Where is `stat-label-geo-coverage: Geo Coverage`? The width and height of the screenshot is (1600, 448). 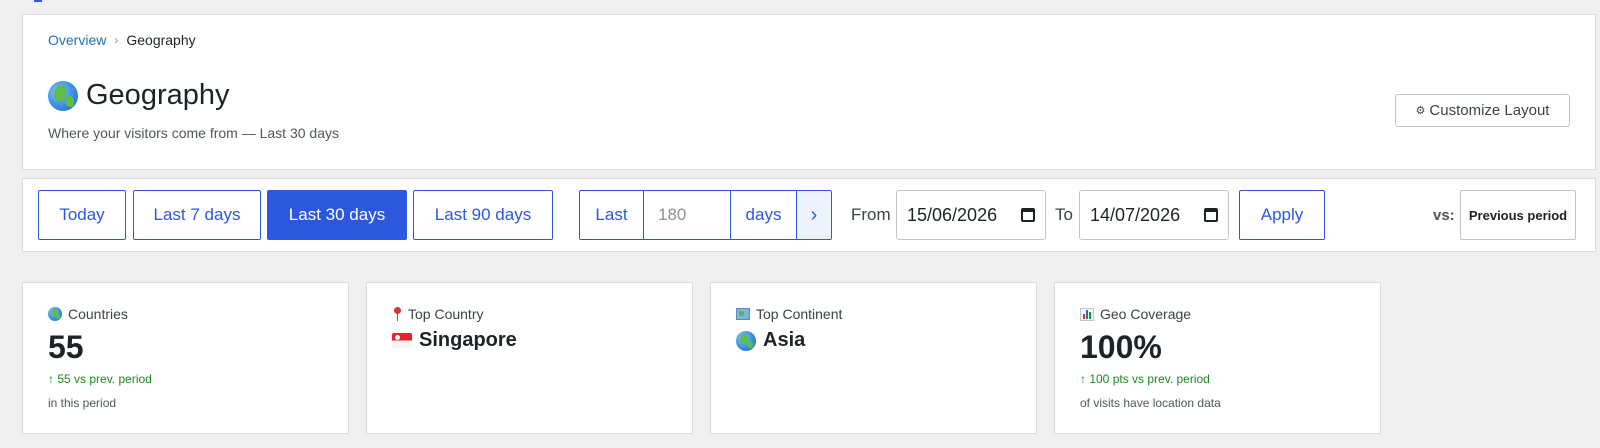 stat-label-geo-coverage: Geo Coverage is located at coordinates (1135, 314).